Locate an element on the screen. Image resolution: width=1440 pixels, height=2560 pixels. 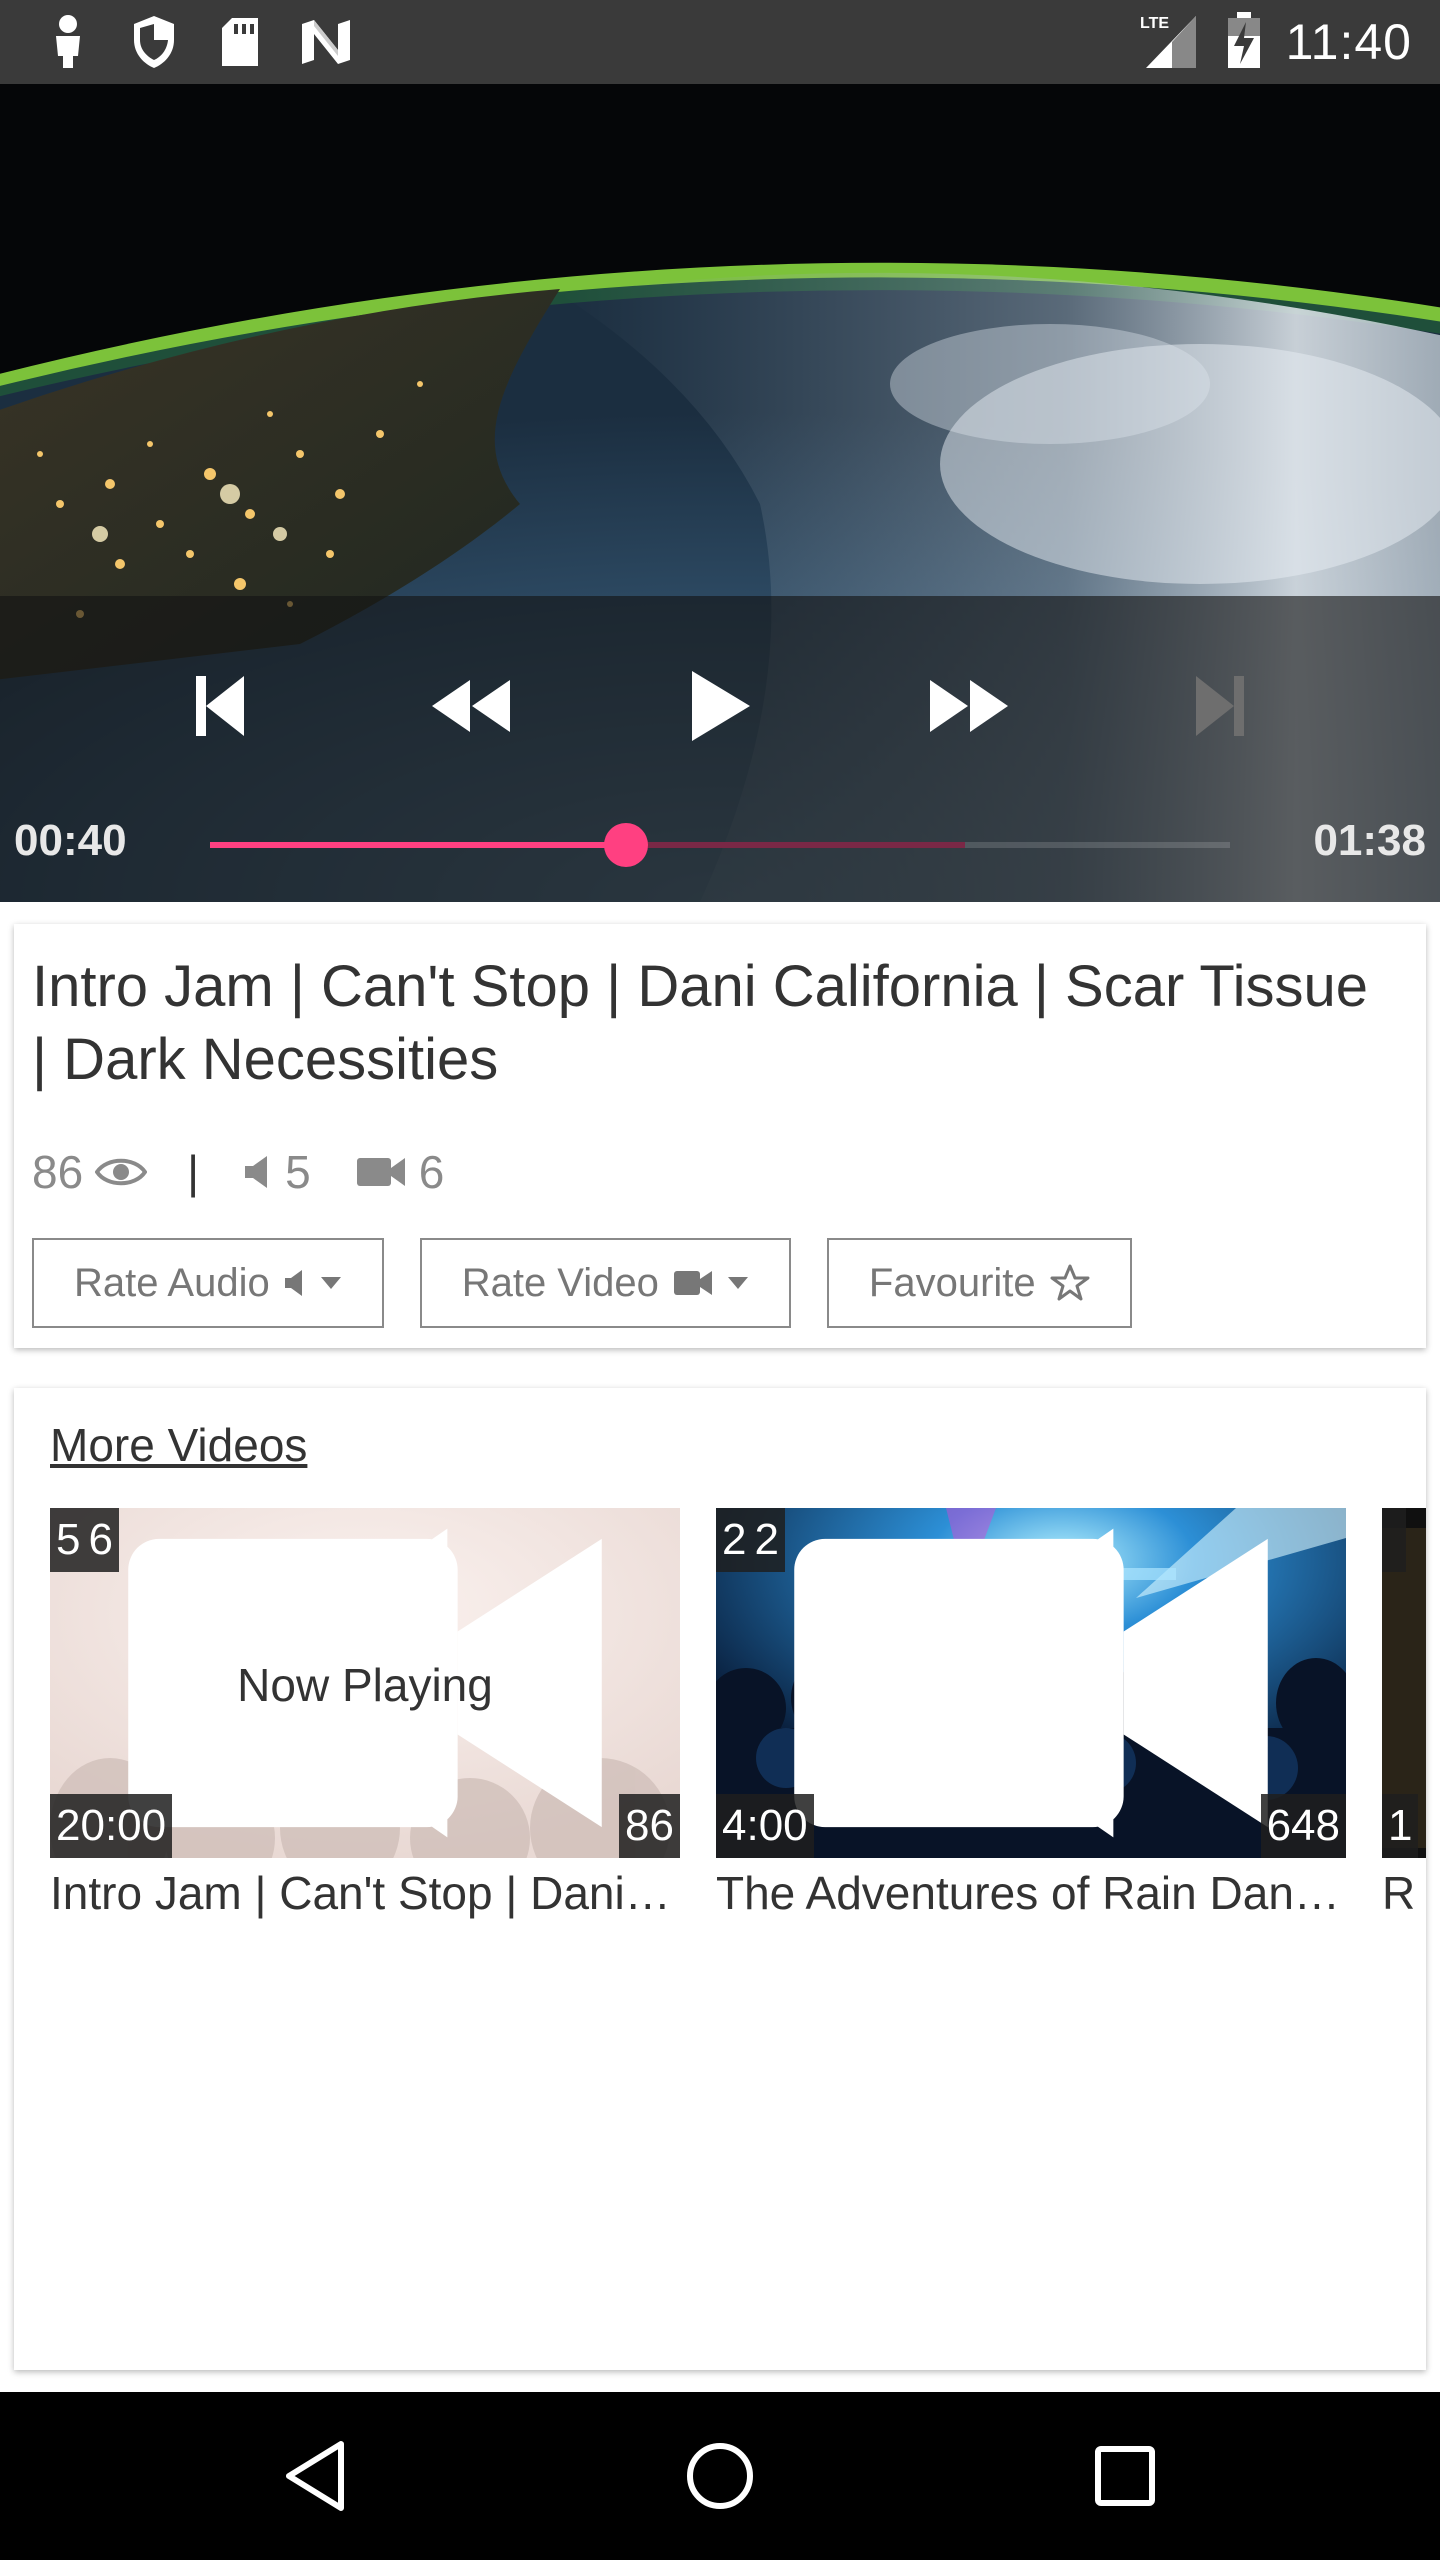
home-icon is located at coordinates (720, 2476).